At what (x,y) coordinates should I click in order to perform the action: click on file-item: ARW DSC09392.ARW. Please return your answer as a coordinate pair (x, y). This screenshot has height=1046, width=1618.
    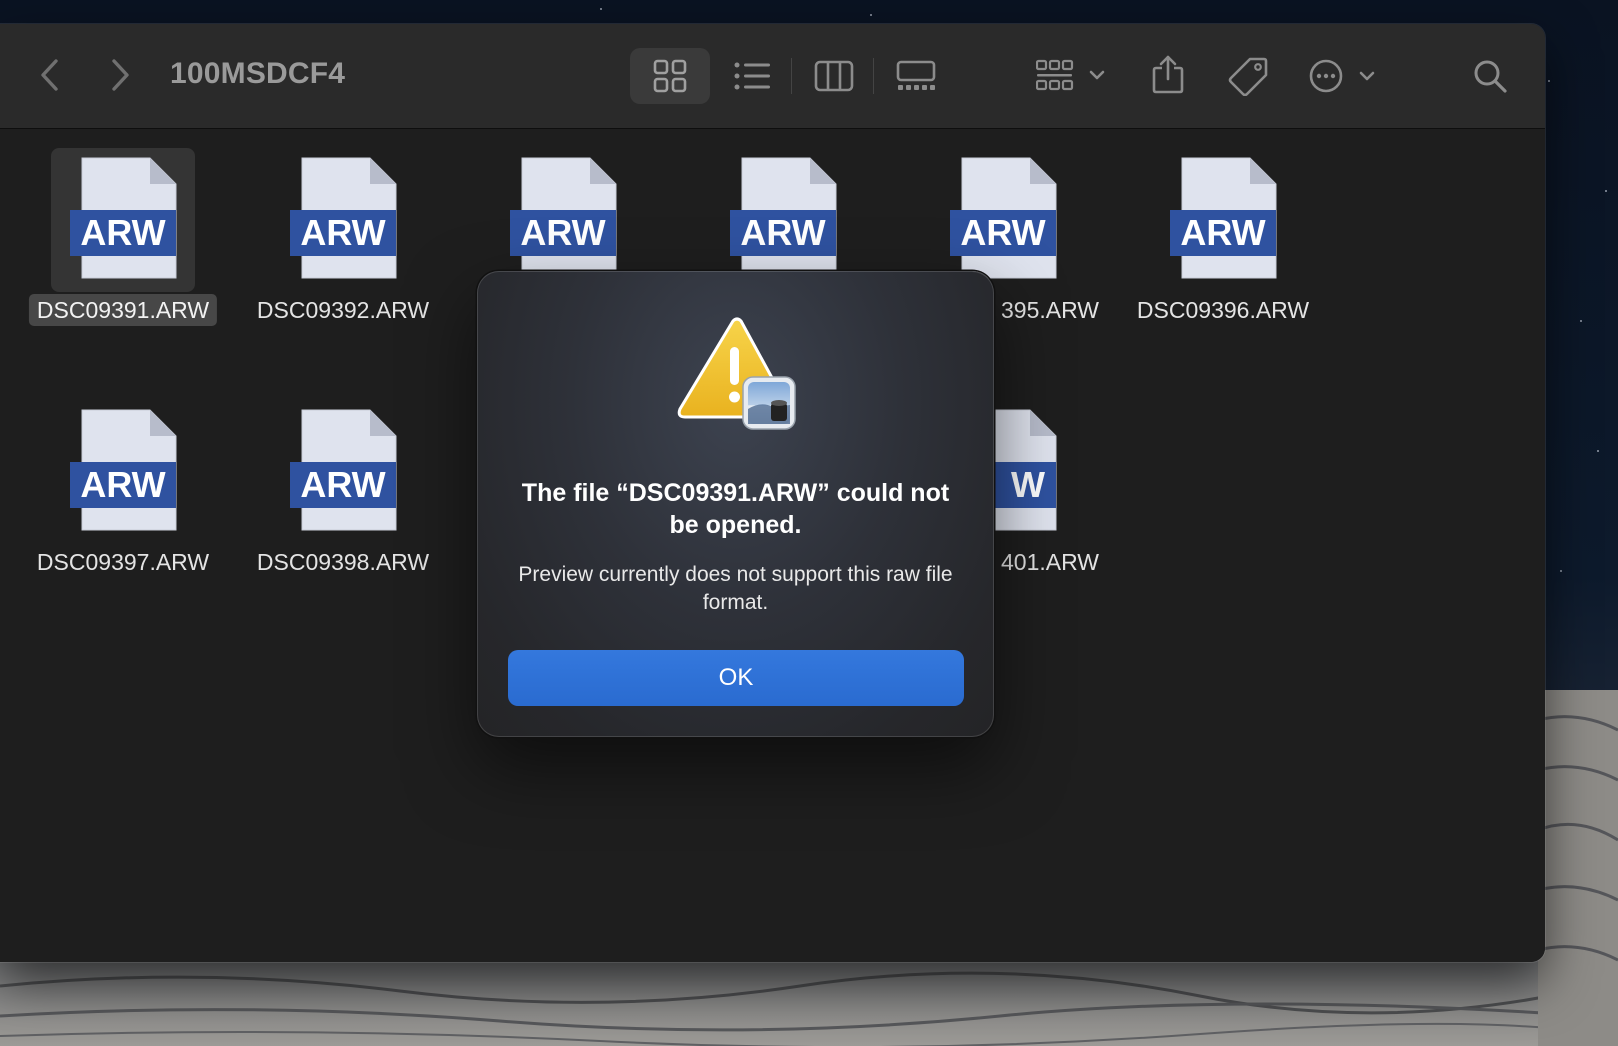
    Looking at the image, I should click on (343, 248).